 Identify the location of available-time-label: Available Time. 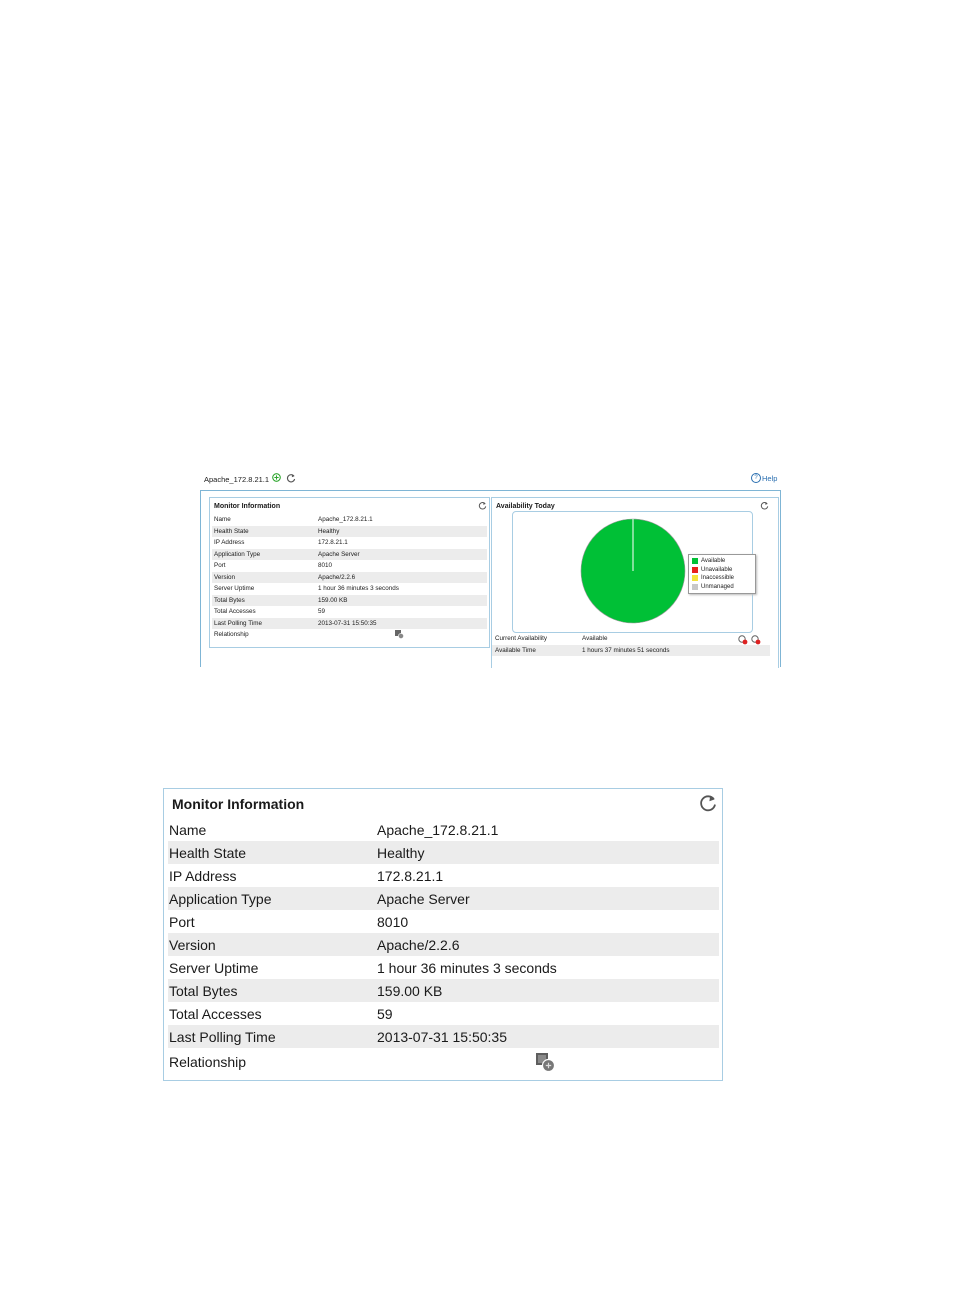
(535, 650).